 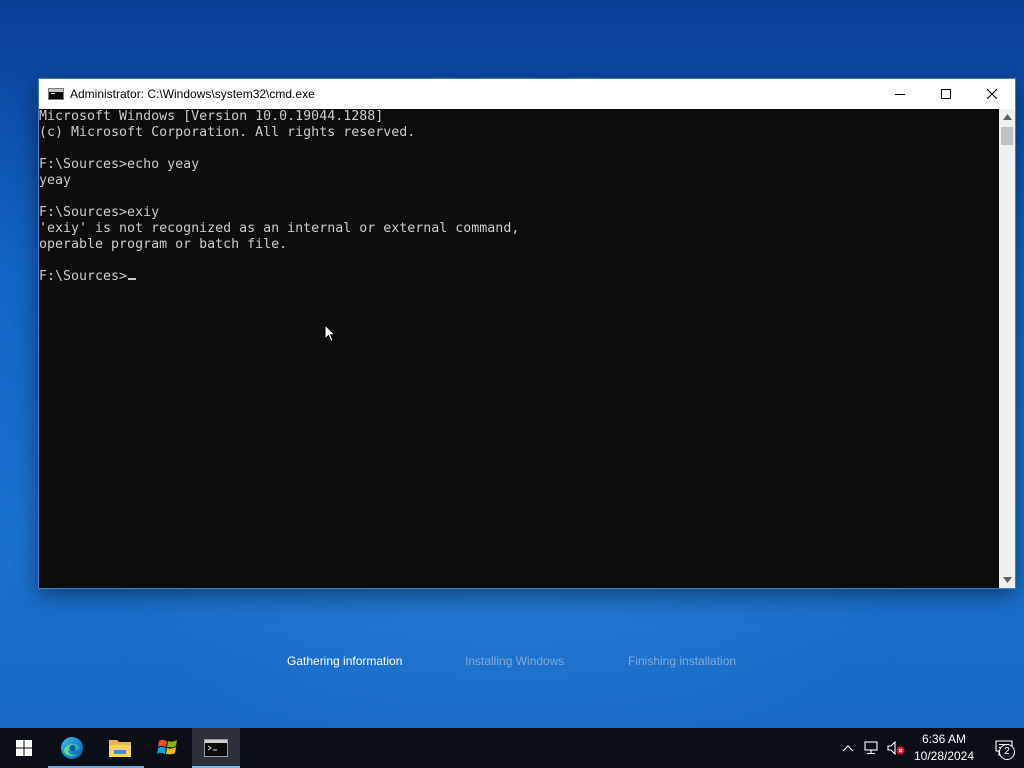 I want to click on window-controls, so click(x=946, y=94).